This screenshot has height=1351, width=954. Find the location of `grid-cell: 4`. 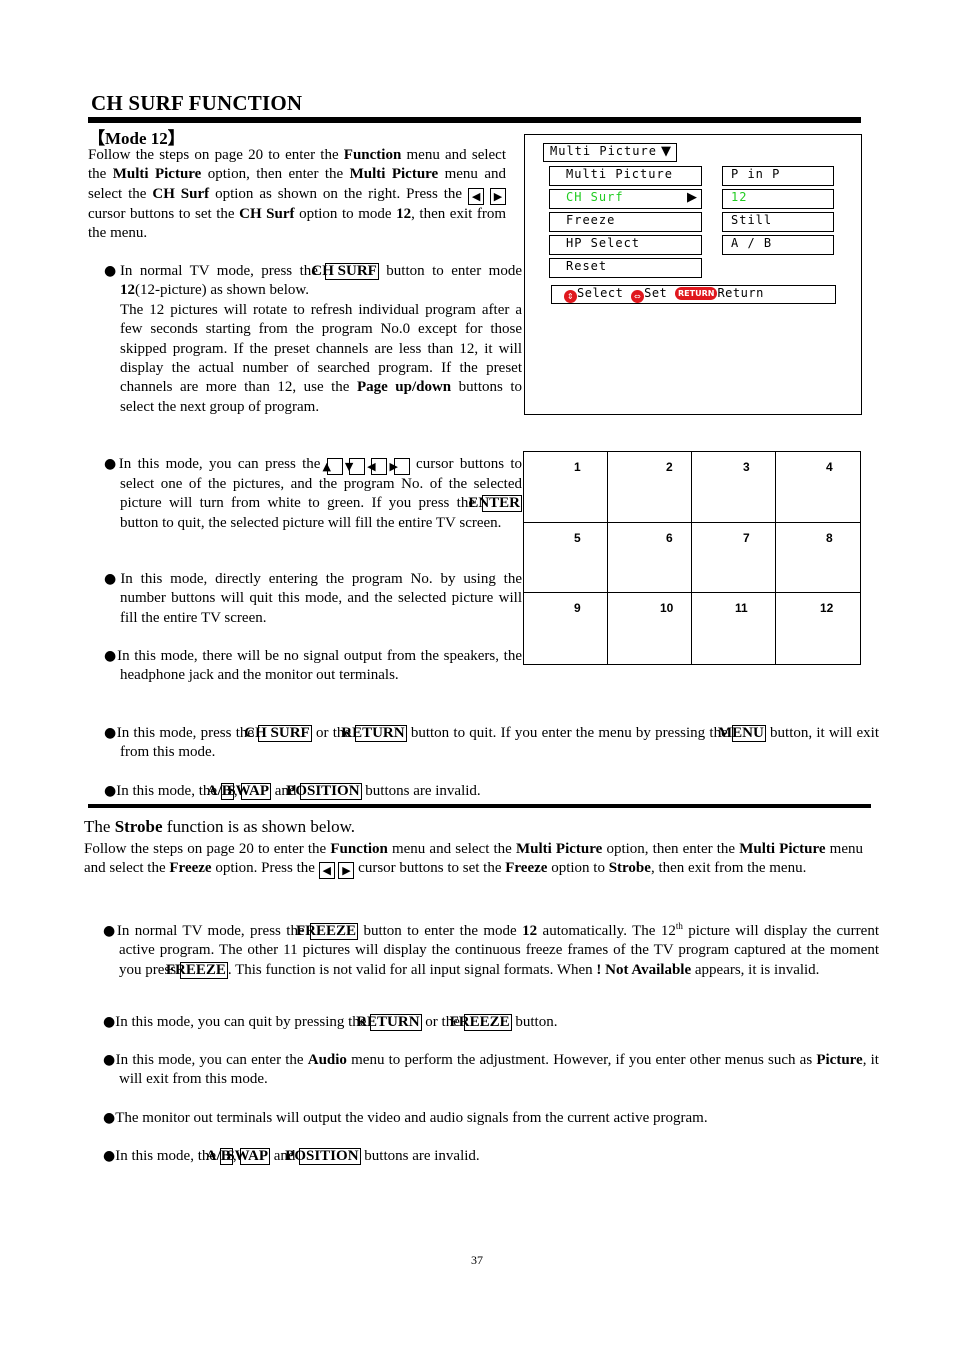

grid-cell: 4 is located at coordinates (818, 487).